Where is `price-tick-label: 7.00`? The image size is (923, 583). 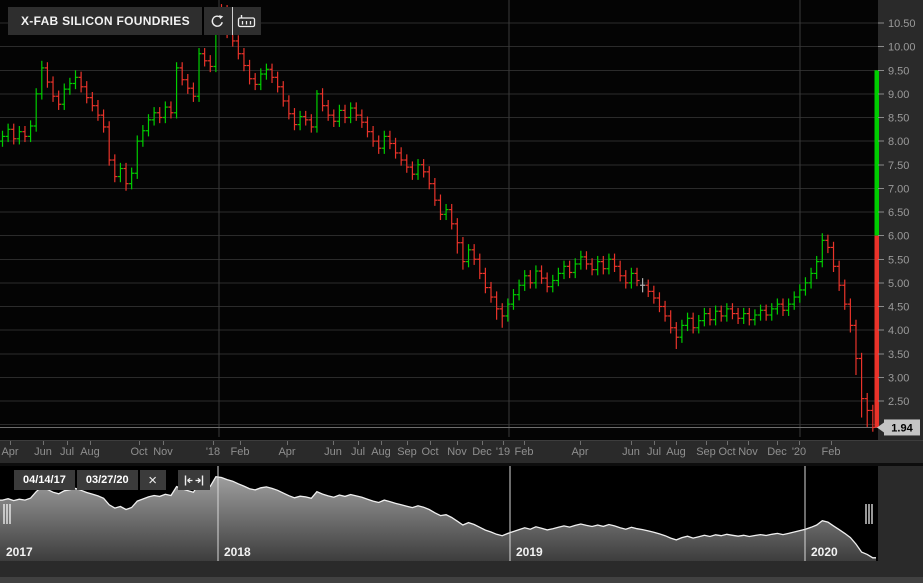
price-tick-label: 7.00 is located at coordinates (898, 189).